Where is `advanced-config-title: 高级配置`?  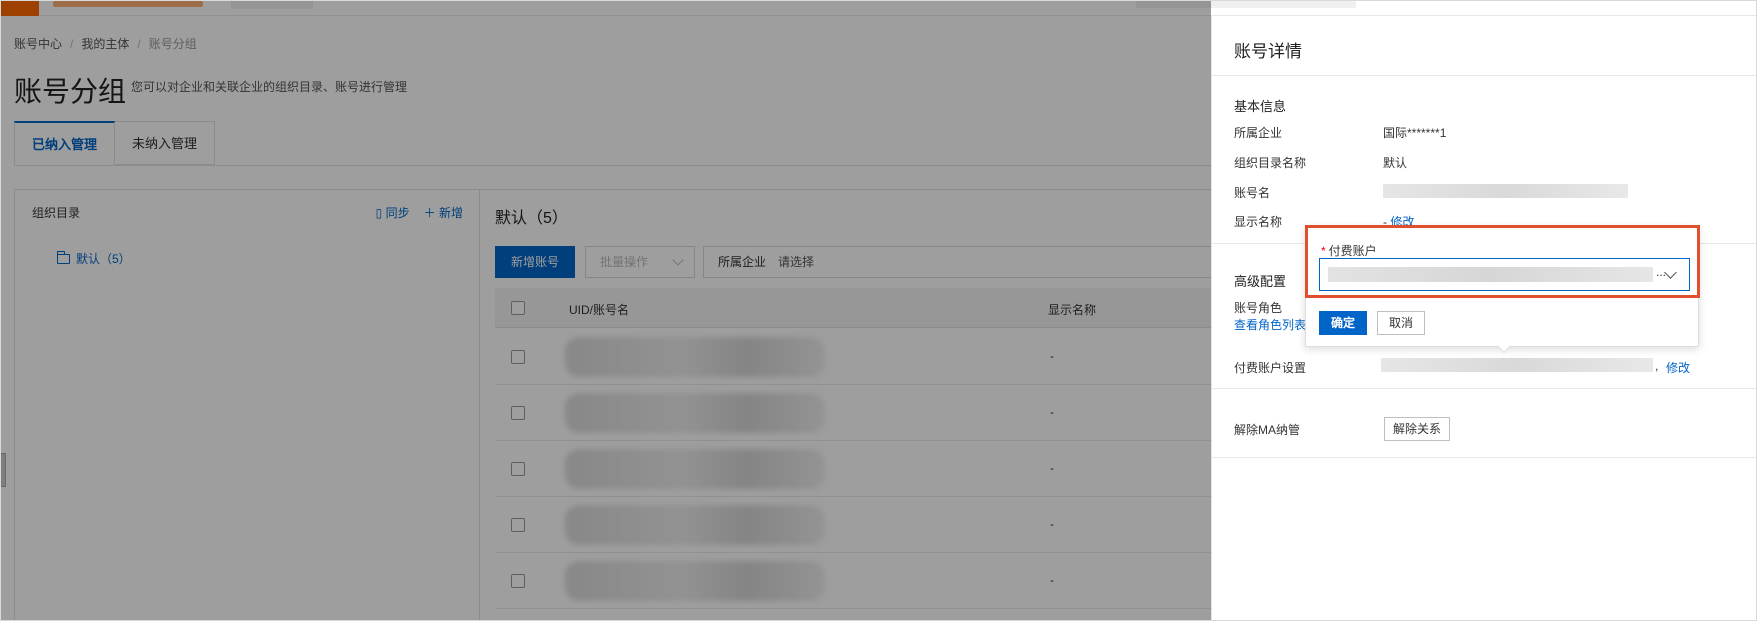 advanced-config-title: 高级配置 is located at coordinates (1260, 281).